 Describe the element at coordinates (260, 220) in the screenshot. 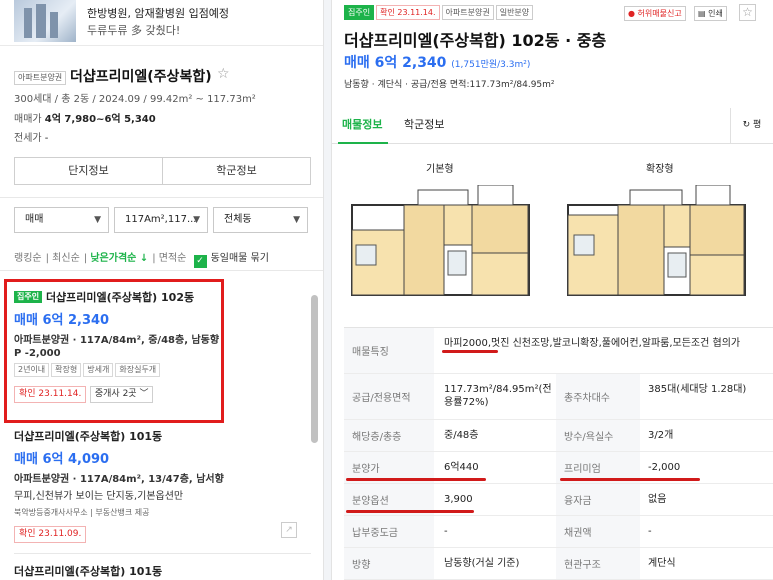

I see `dong-select: 전체동 ▼` at that location.